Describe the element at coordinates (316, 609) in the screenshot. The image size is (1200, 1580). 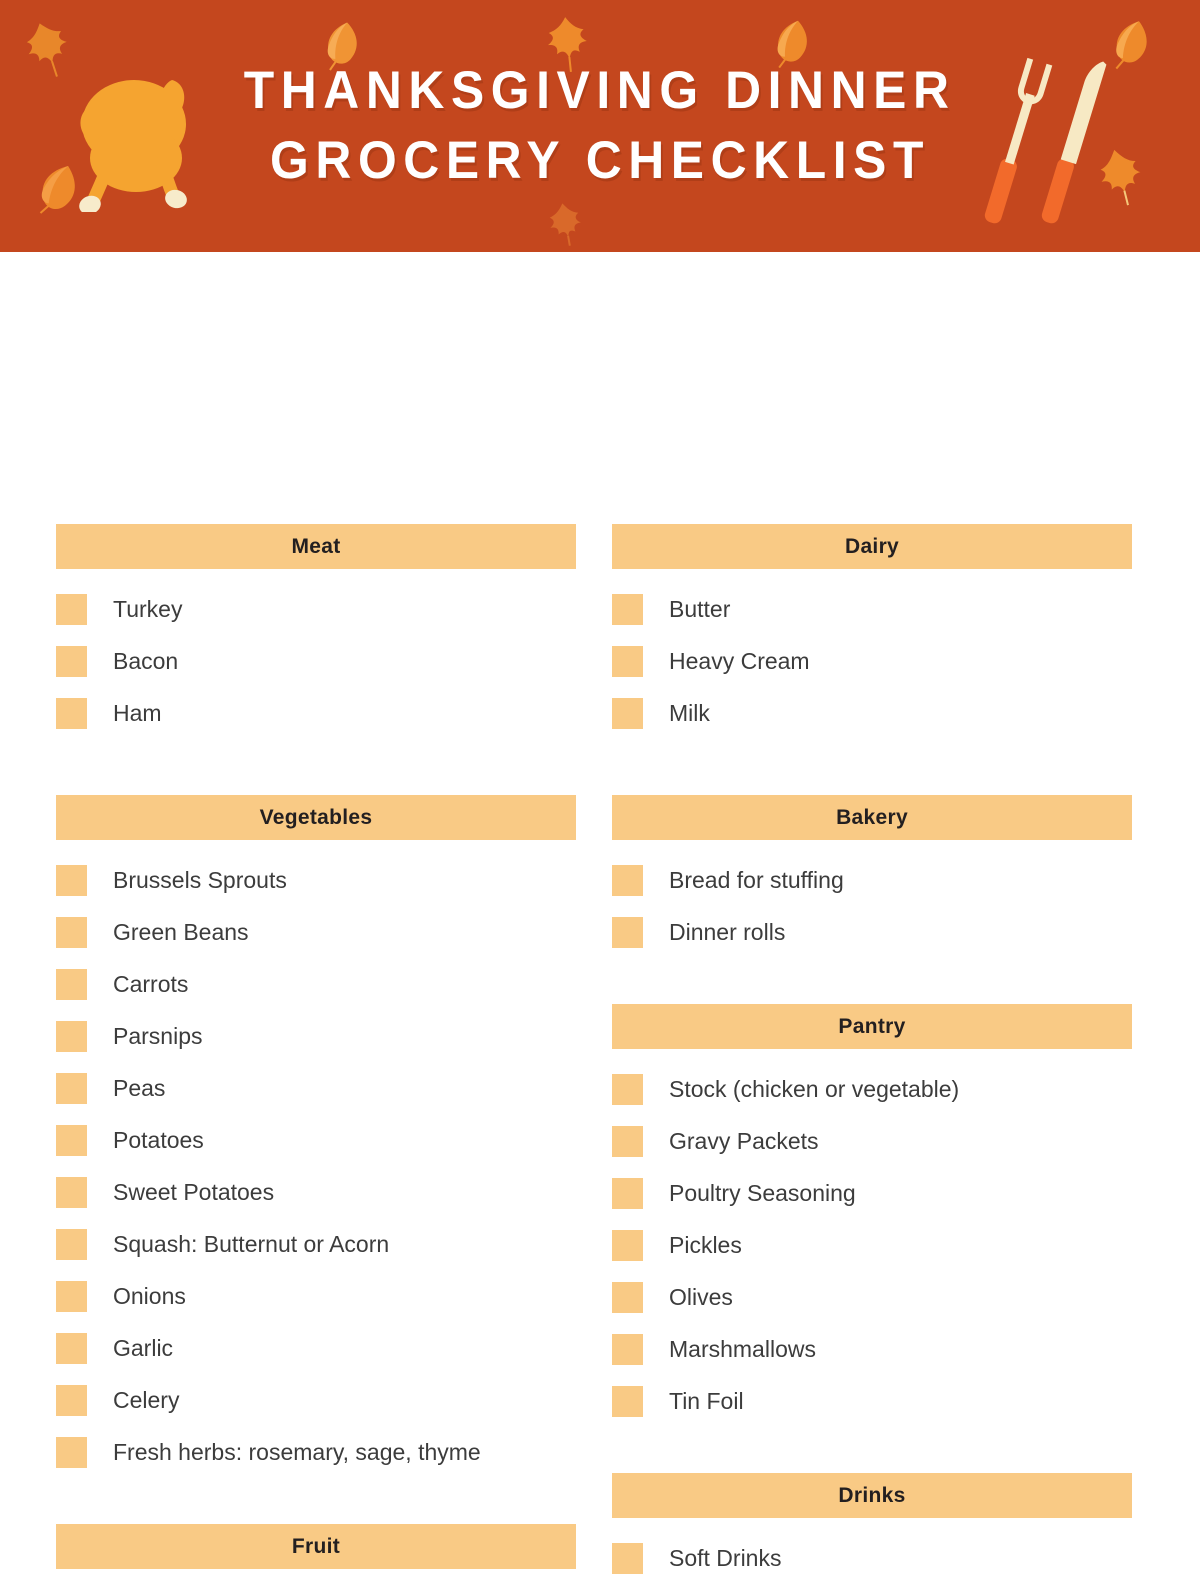
I see `checklist-item: Turkey` at that location.